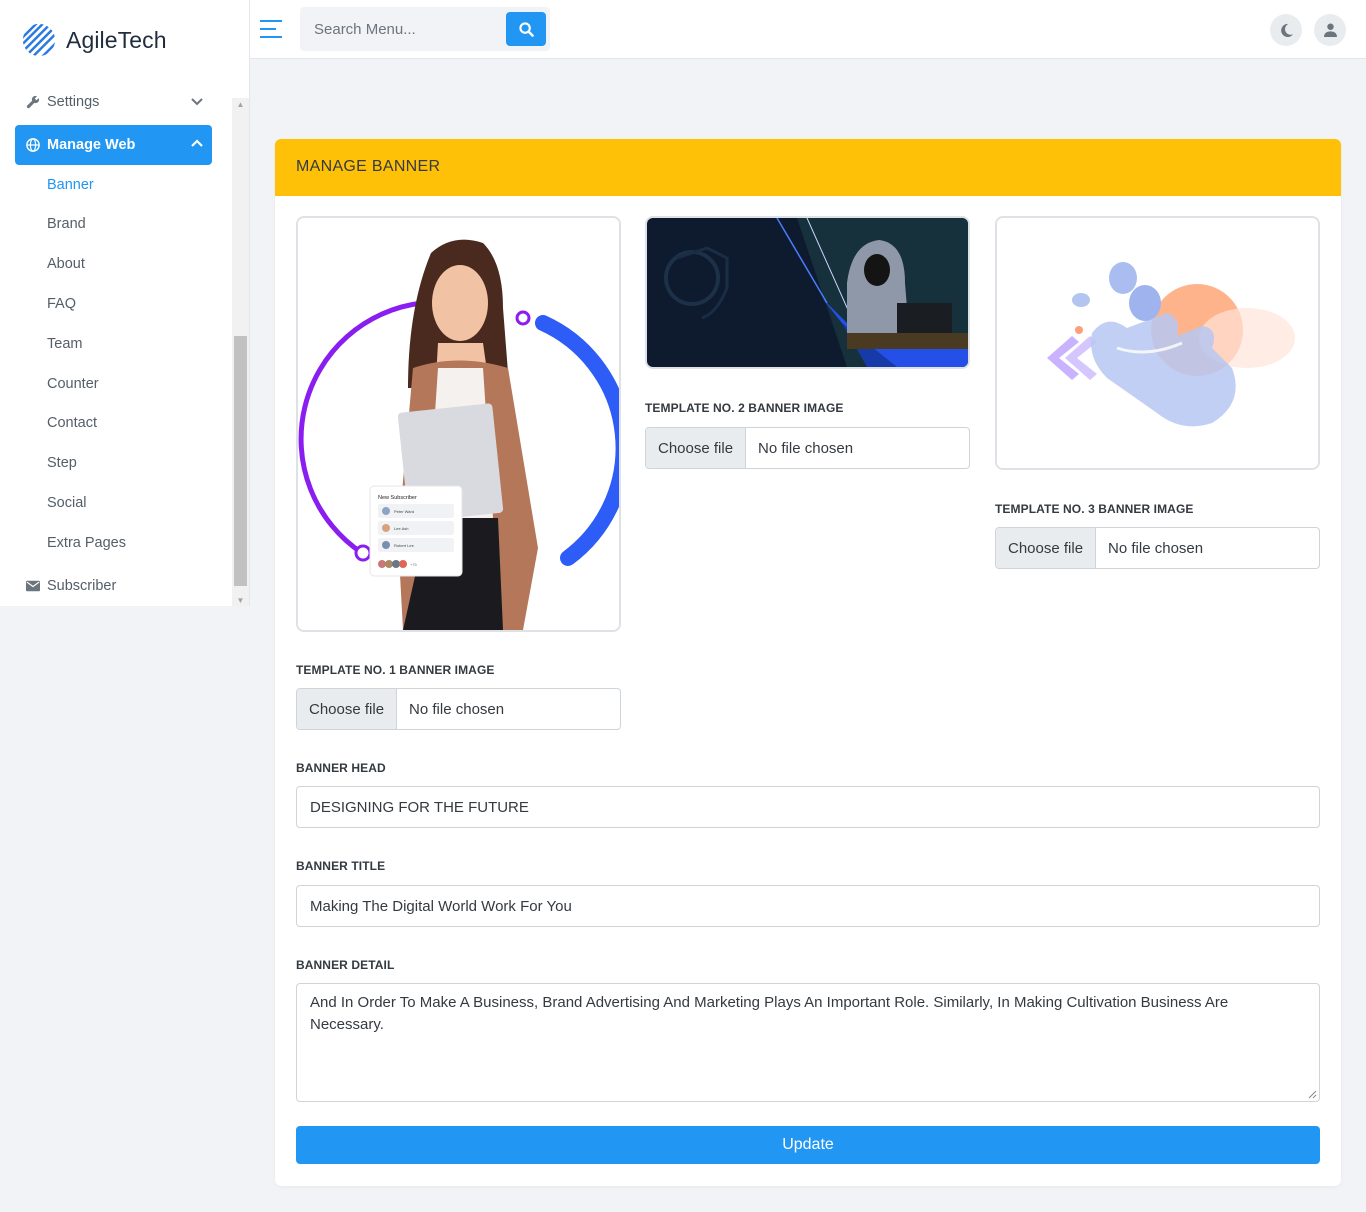 The image size is (1366, 1212). I want to click on glass-hand-3d-image, so click(1157, 343).